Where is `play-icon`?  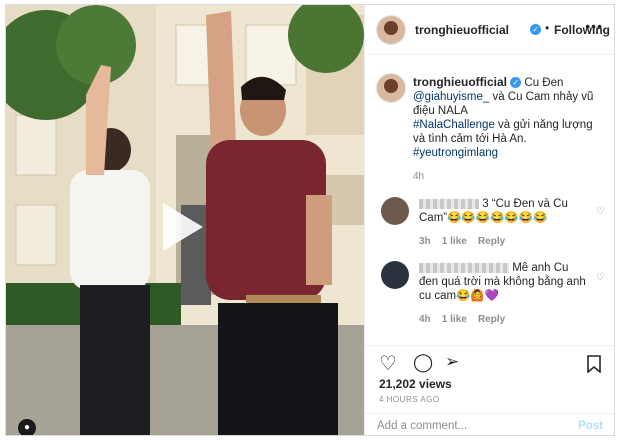 play-icon is located at coordinates (183, 227).